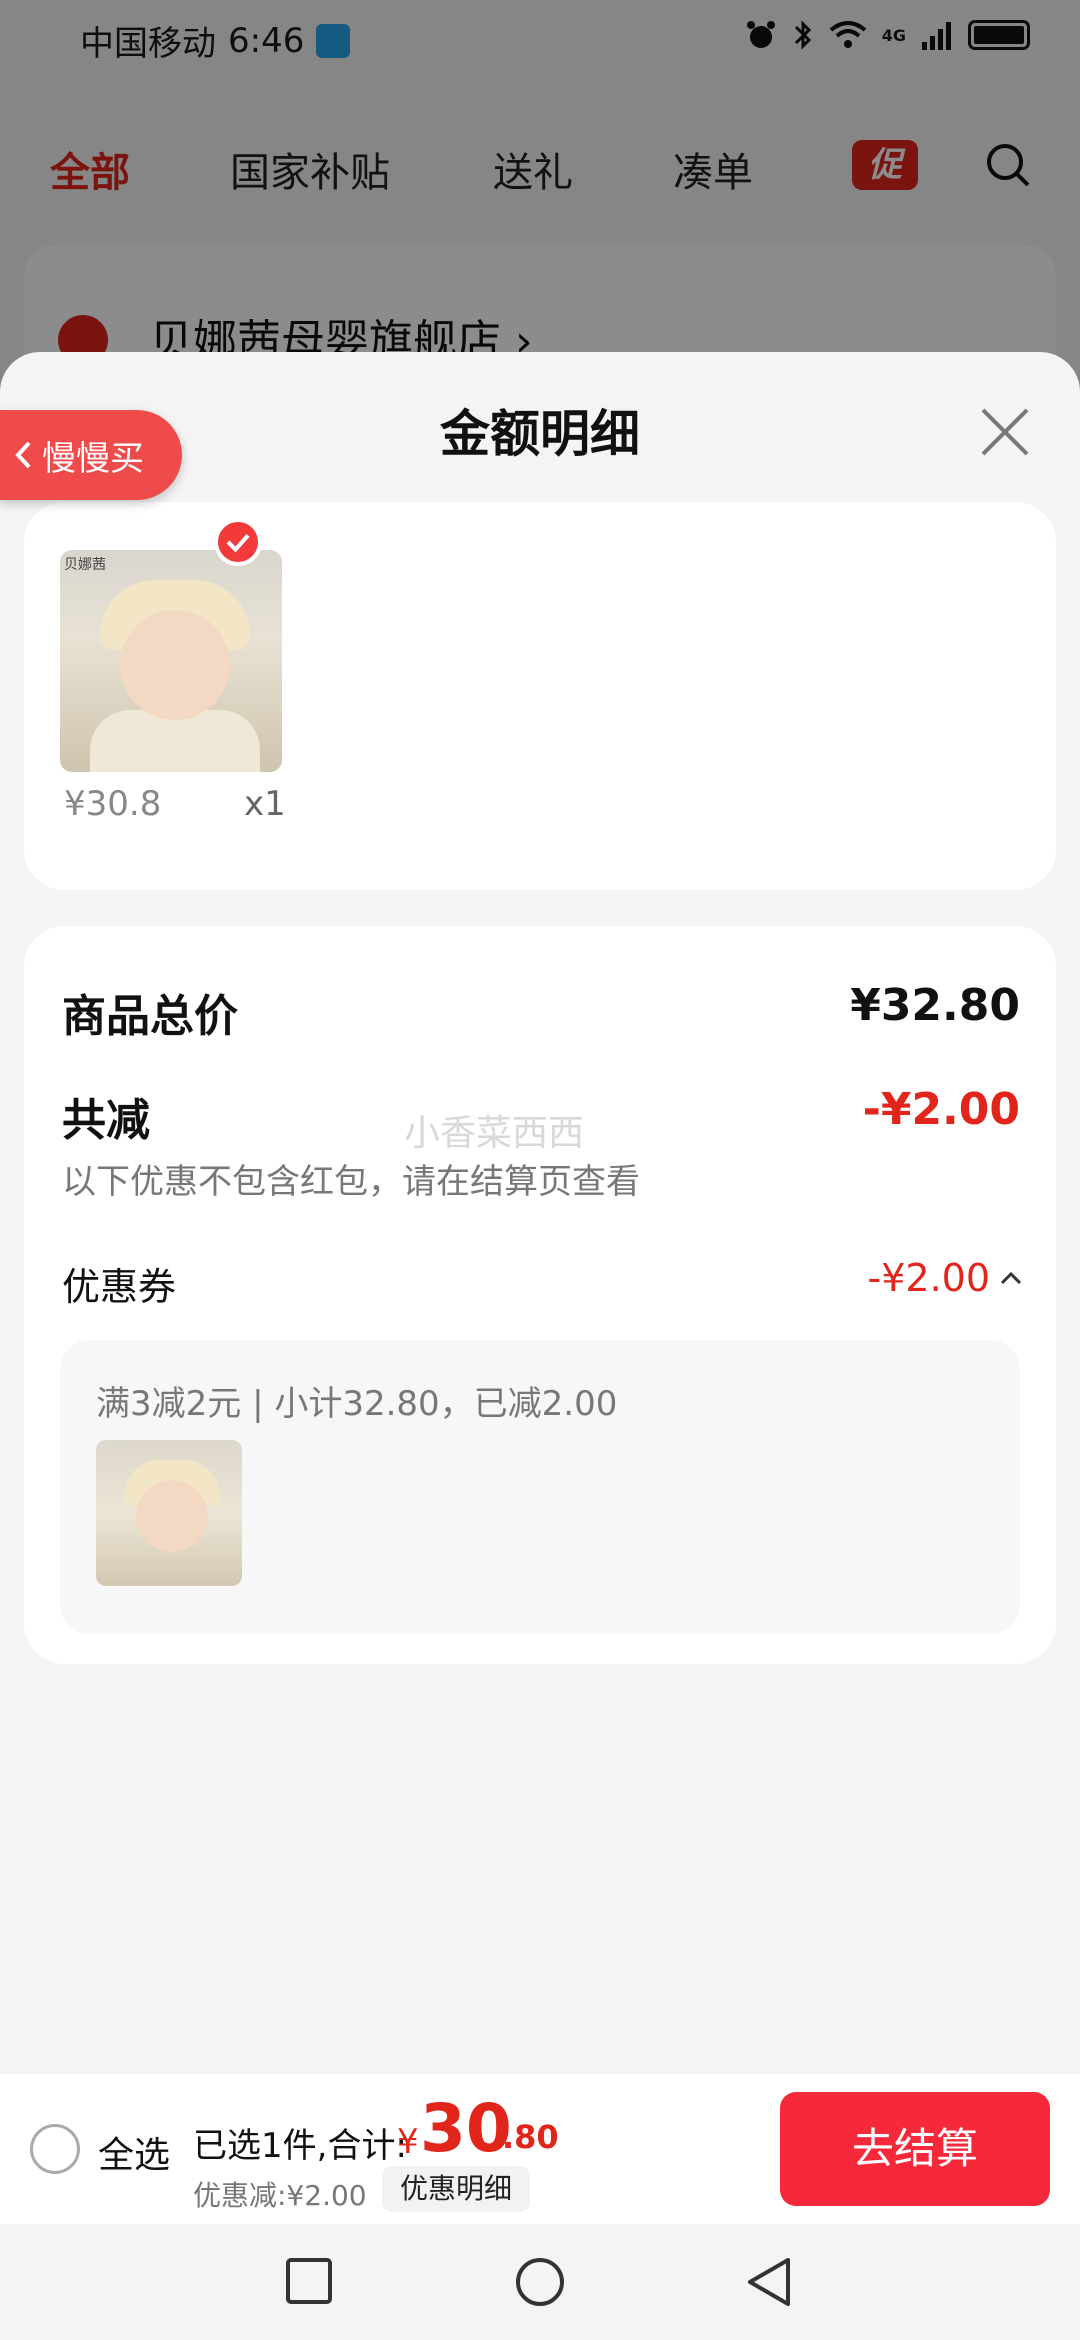 The image size is (1080, 2340). Describe the element at coordinates (134, 2152) in the screenshot. I see `select-all-label: 全选` at that location.